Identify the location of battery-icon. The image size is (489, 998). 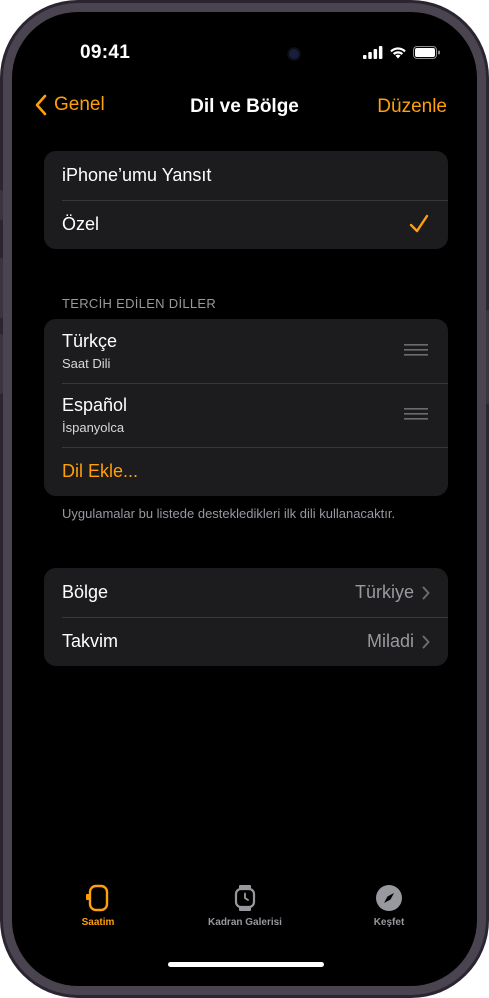
(426, 52).